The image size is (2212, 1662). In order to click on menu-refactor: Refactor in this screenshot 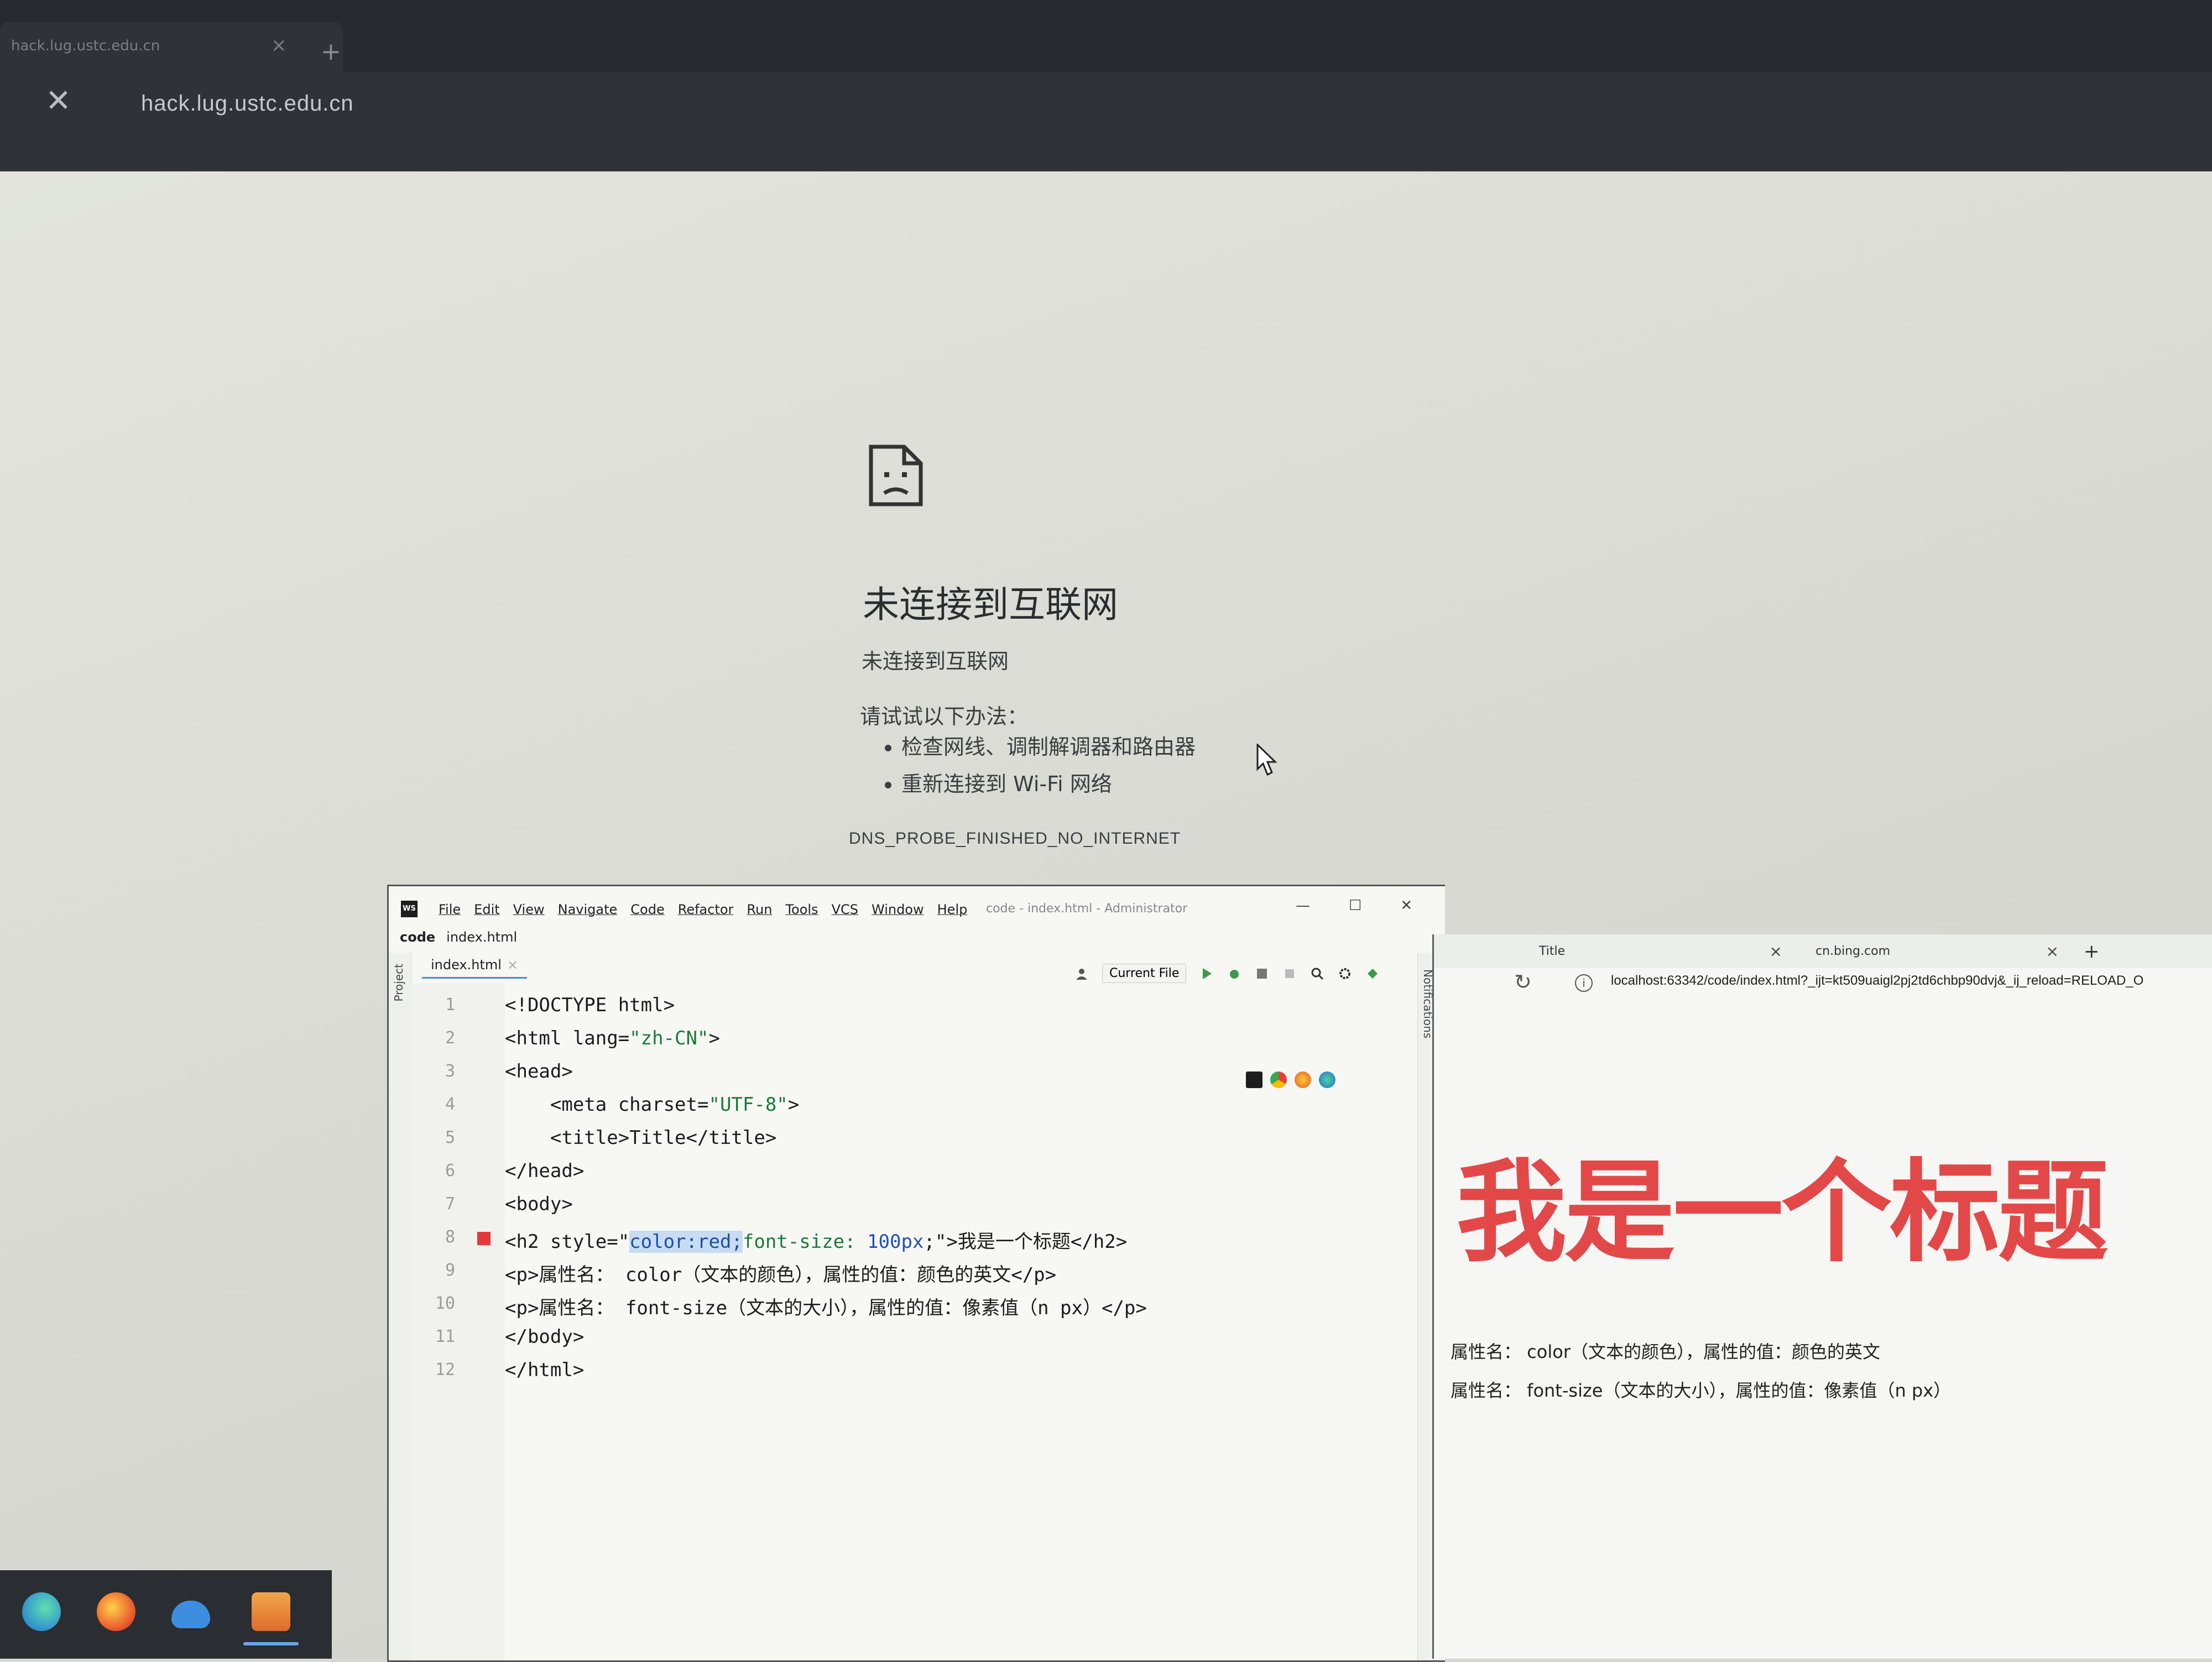, I will do `click(706, 909)`.